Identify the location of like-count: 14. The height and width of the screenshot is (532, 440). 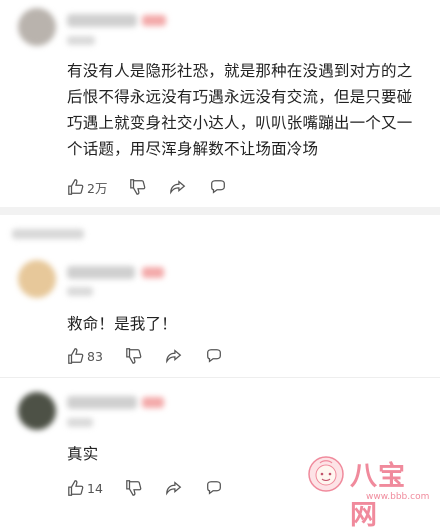
(95, 488).